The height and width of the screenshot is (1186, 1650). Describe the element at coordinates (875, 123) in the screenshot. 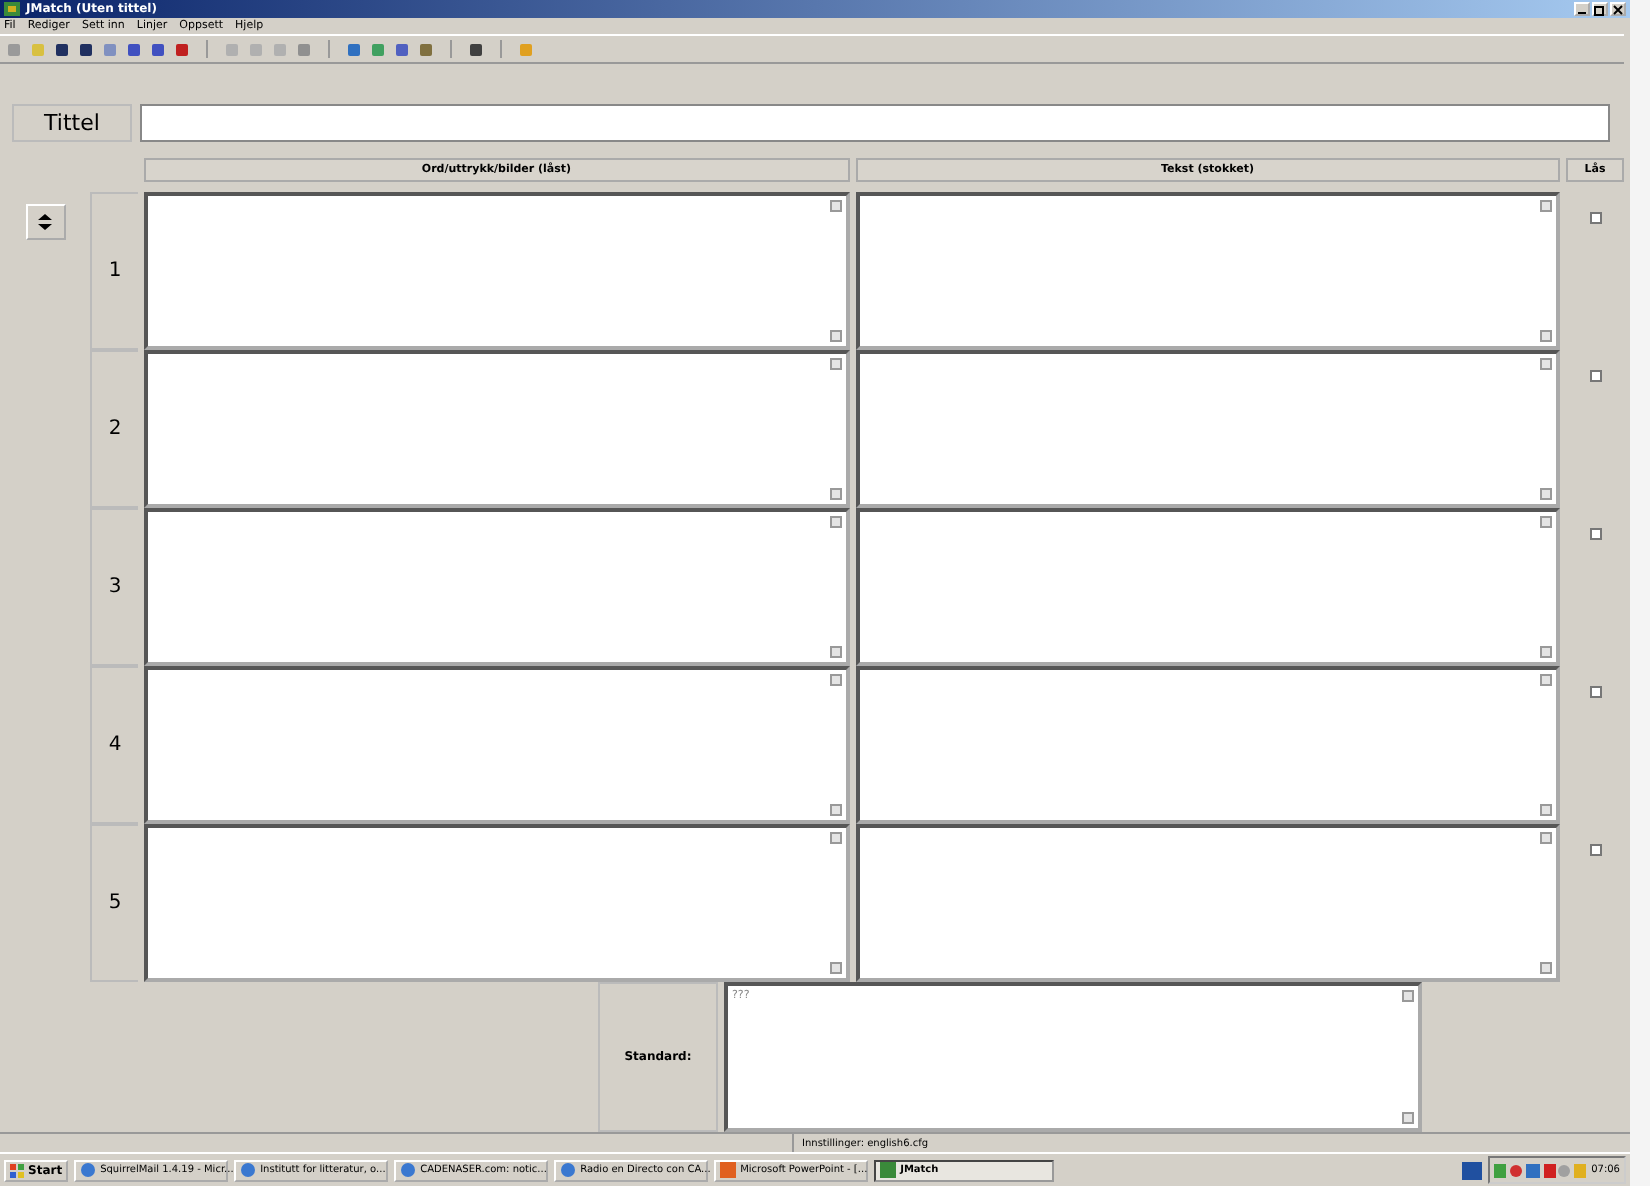

I see `title-field` at that location.